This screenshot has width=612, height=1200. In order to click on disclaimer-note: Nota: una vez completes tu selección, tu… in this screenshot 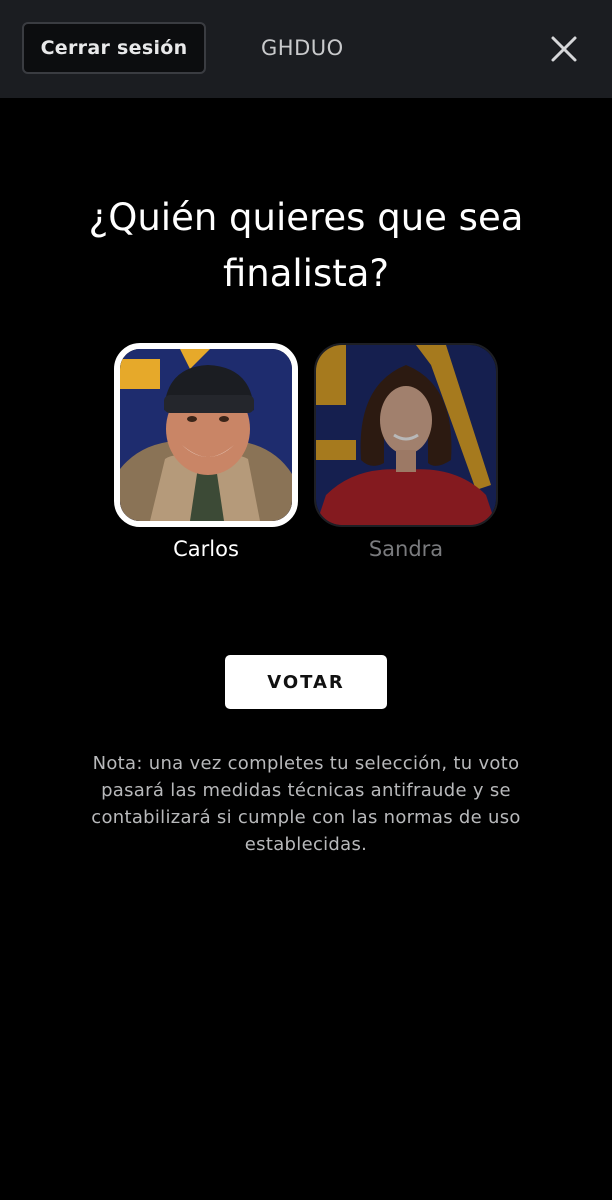, I will do `click(306, 804)`.